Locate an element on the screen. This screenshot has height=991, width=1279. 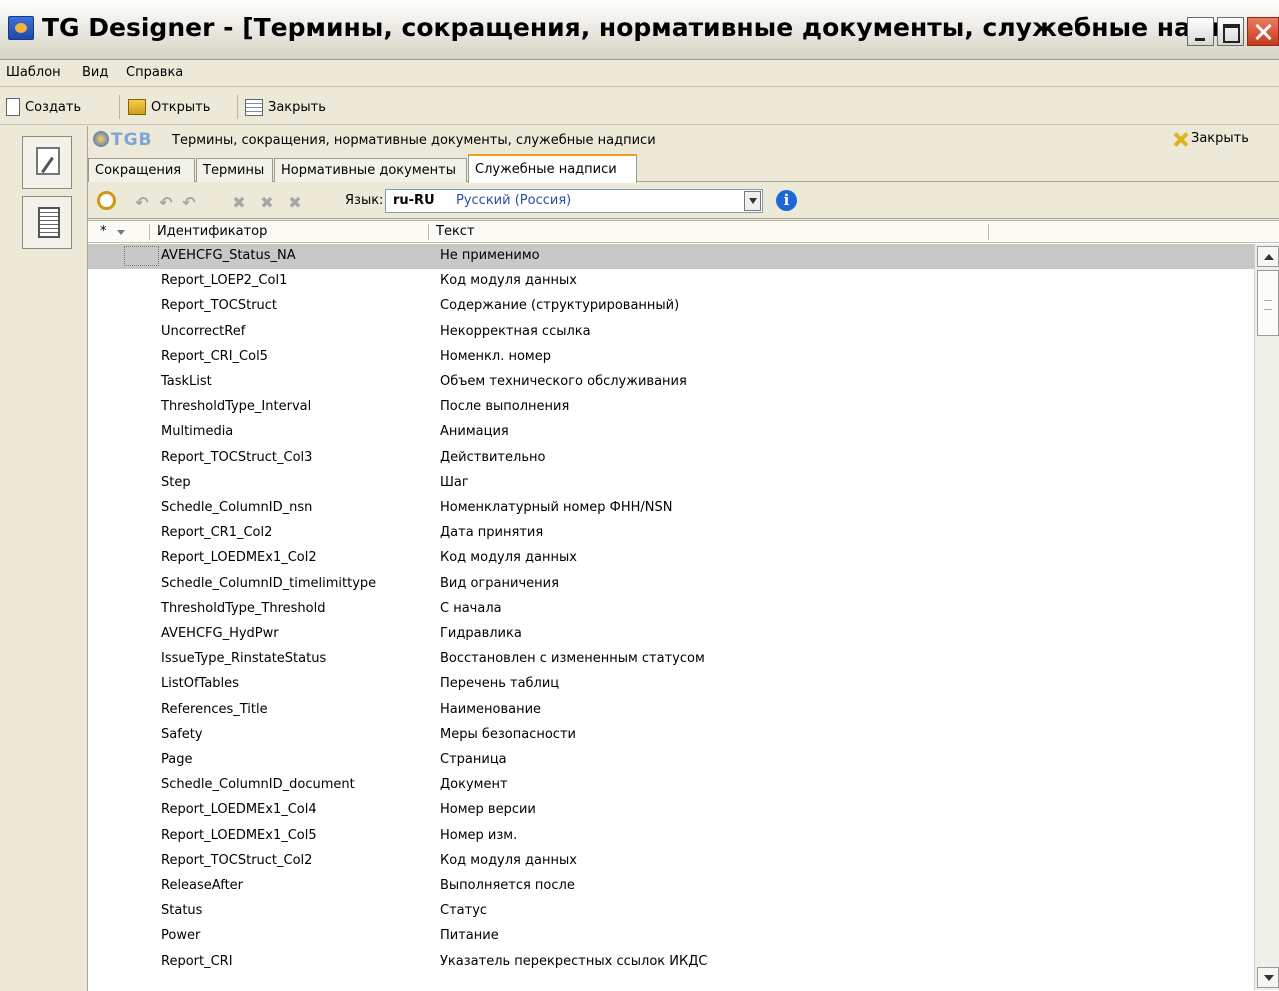
text-cell: Указатель перекрестных ссылок ИКДС is located at coordinates (573, 961).